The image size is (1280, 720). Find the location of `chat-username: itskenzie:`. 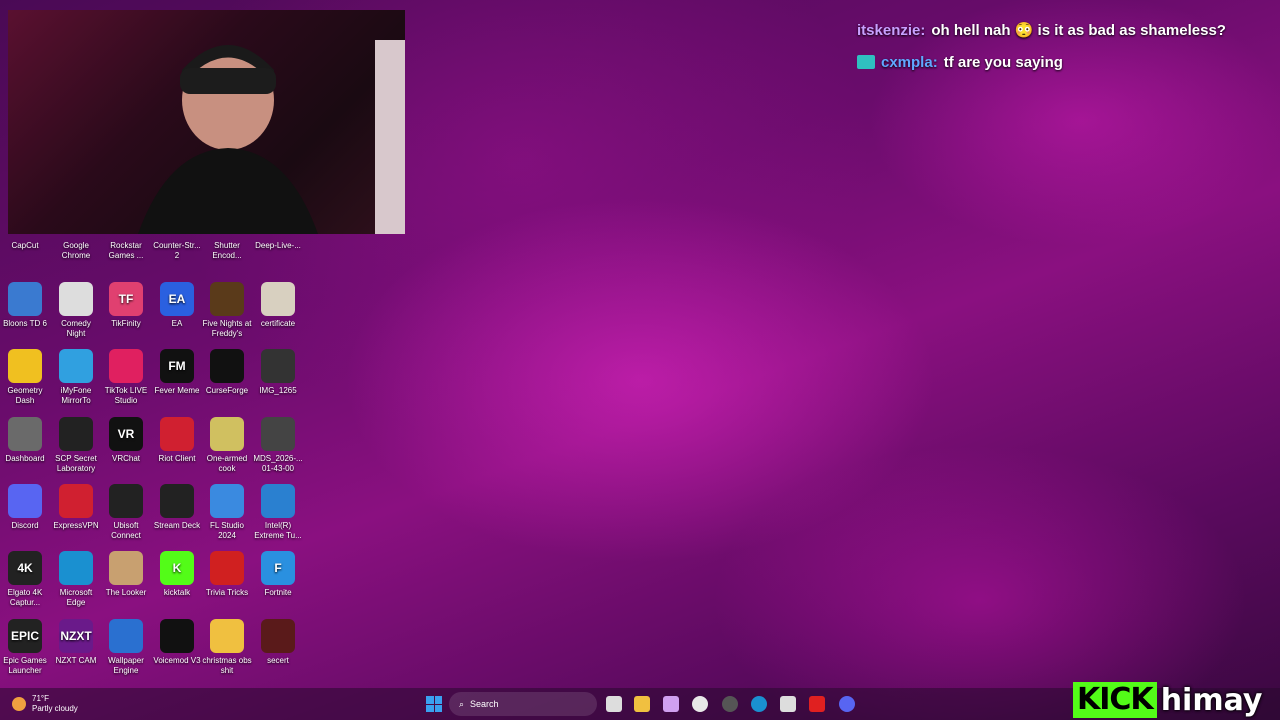

chat-username: itskenzie: is located at coordinates (891, 30).